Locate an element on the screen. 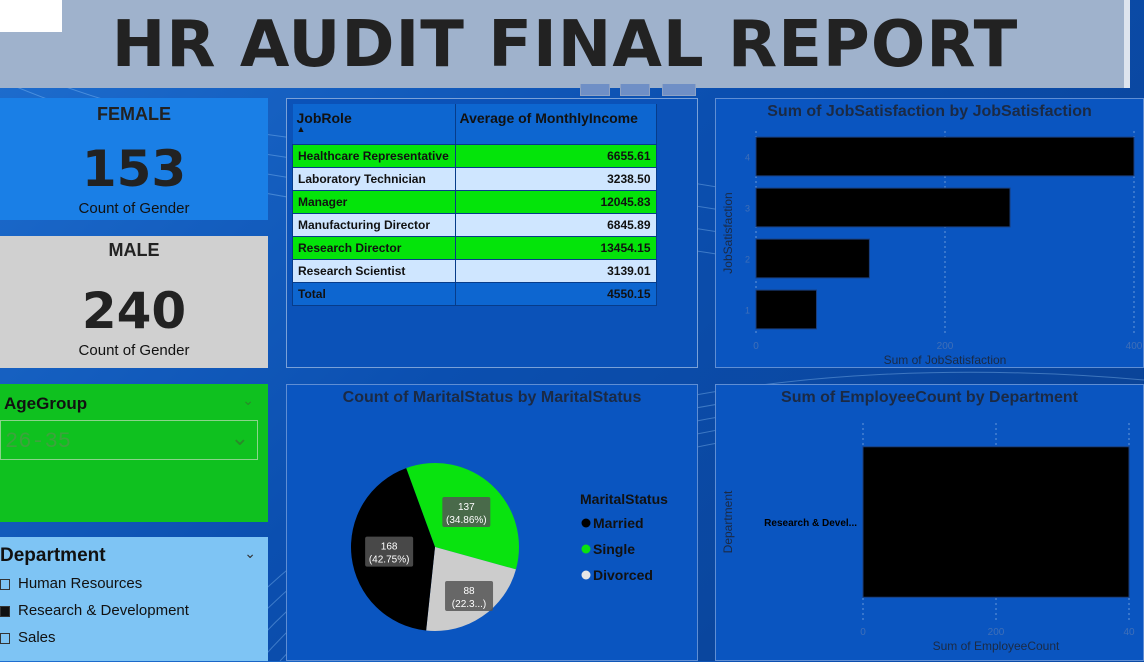  table-total-row: Total 4550.15 is located at coordinates (474, 294).